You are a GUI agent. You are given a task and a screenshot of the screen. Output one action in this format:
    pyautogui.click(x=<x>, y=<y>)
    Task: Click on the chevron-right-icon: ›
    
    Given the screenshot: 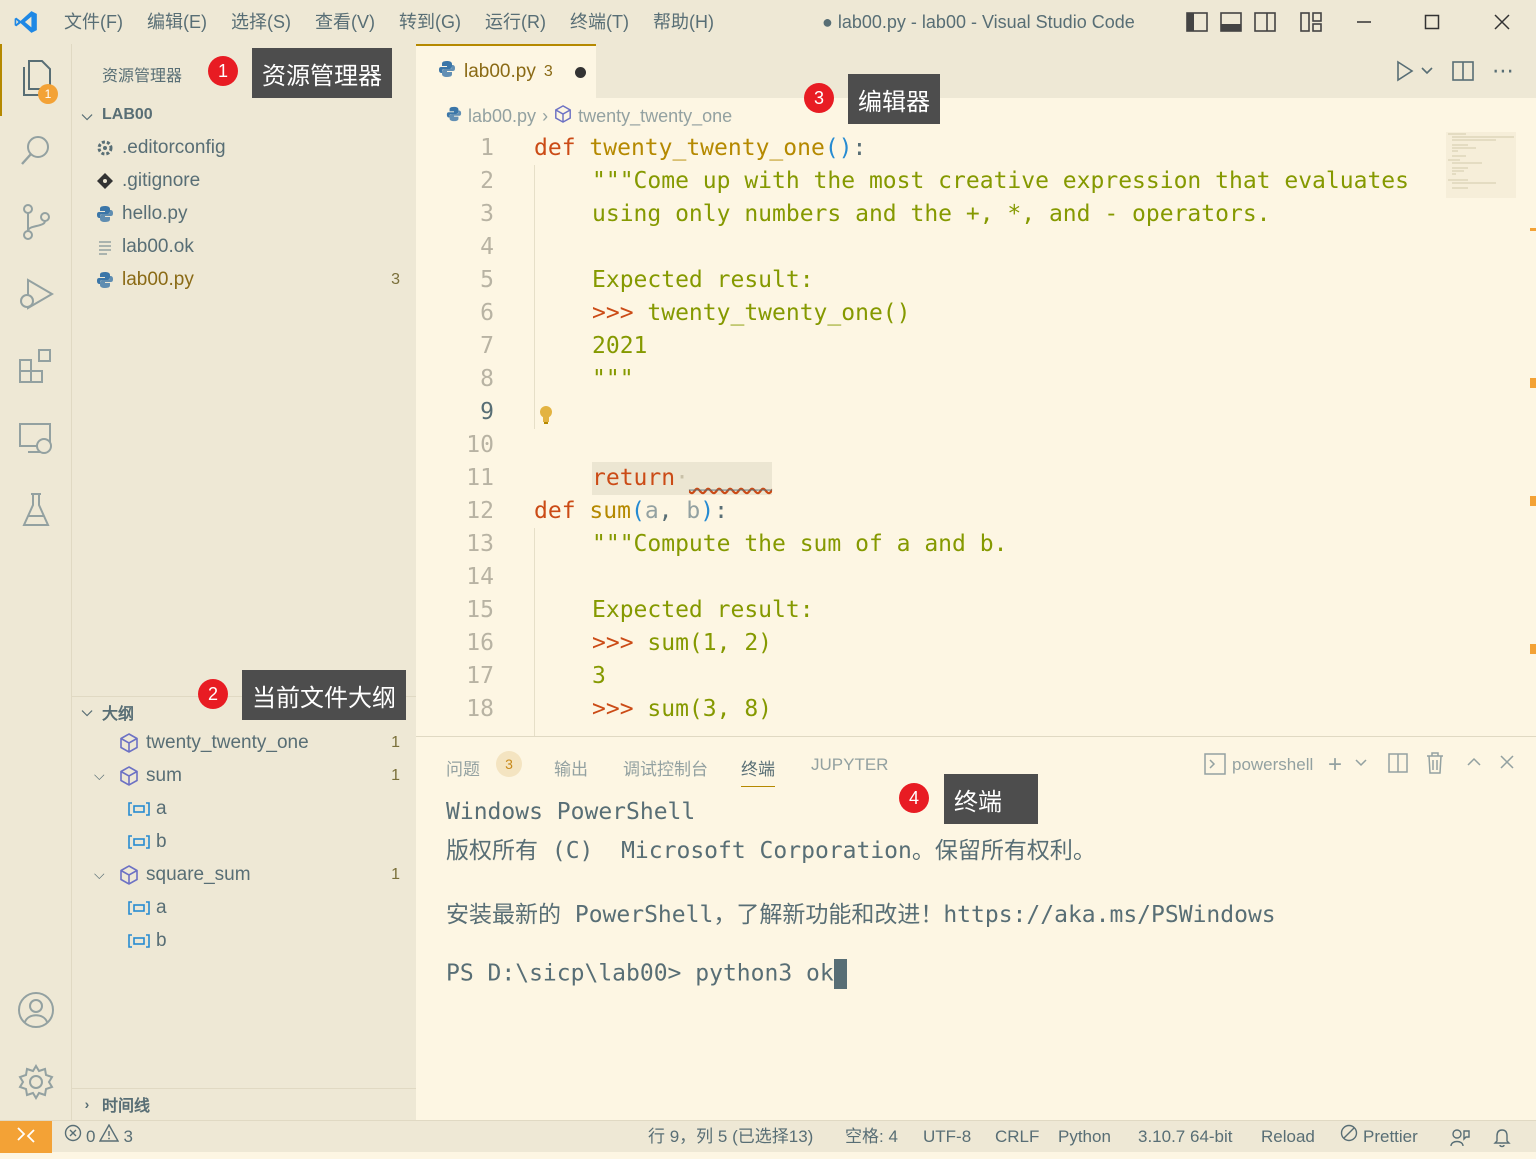 What is the action you would take?
    pyautogui.click(x=545, y=115)
    